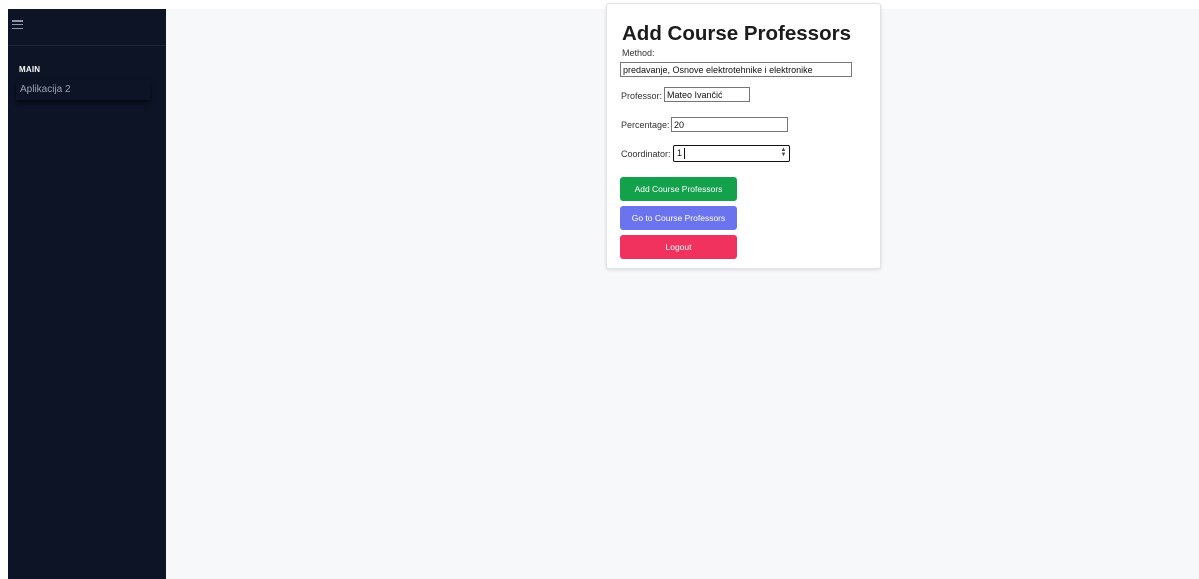 The height and width of the screenshot is (579, 1199). What do you see at coordinates (678, 189) in the screenshot?
I see `add-course-professors-button: Add Course Professors` at bounding box center [678, 189].